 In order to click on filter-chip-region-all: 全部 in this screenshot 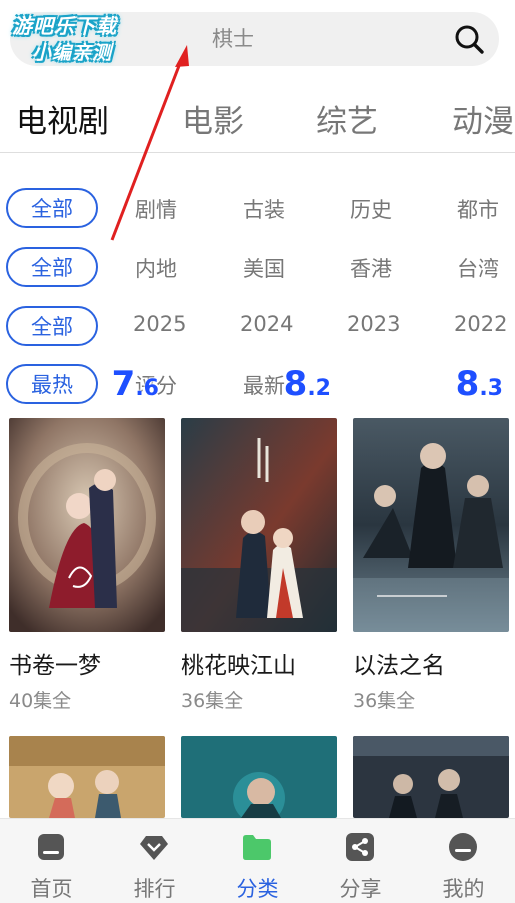, I will do `click(52, 267)`.